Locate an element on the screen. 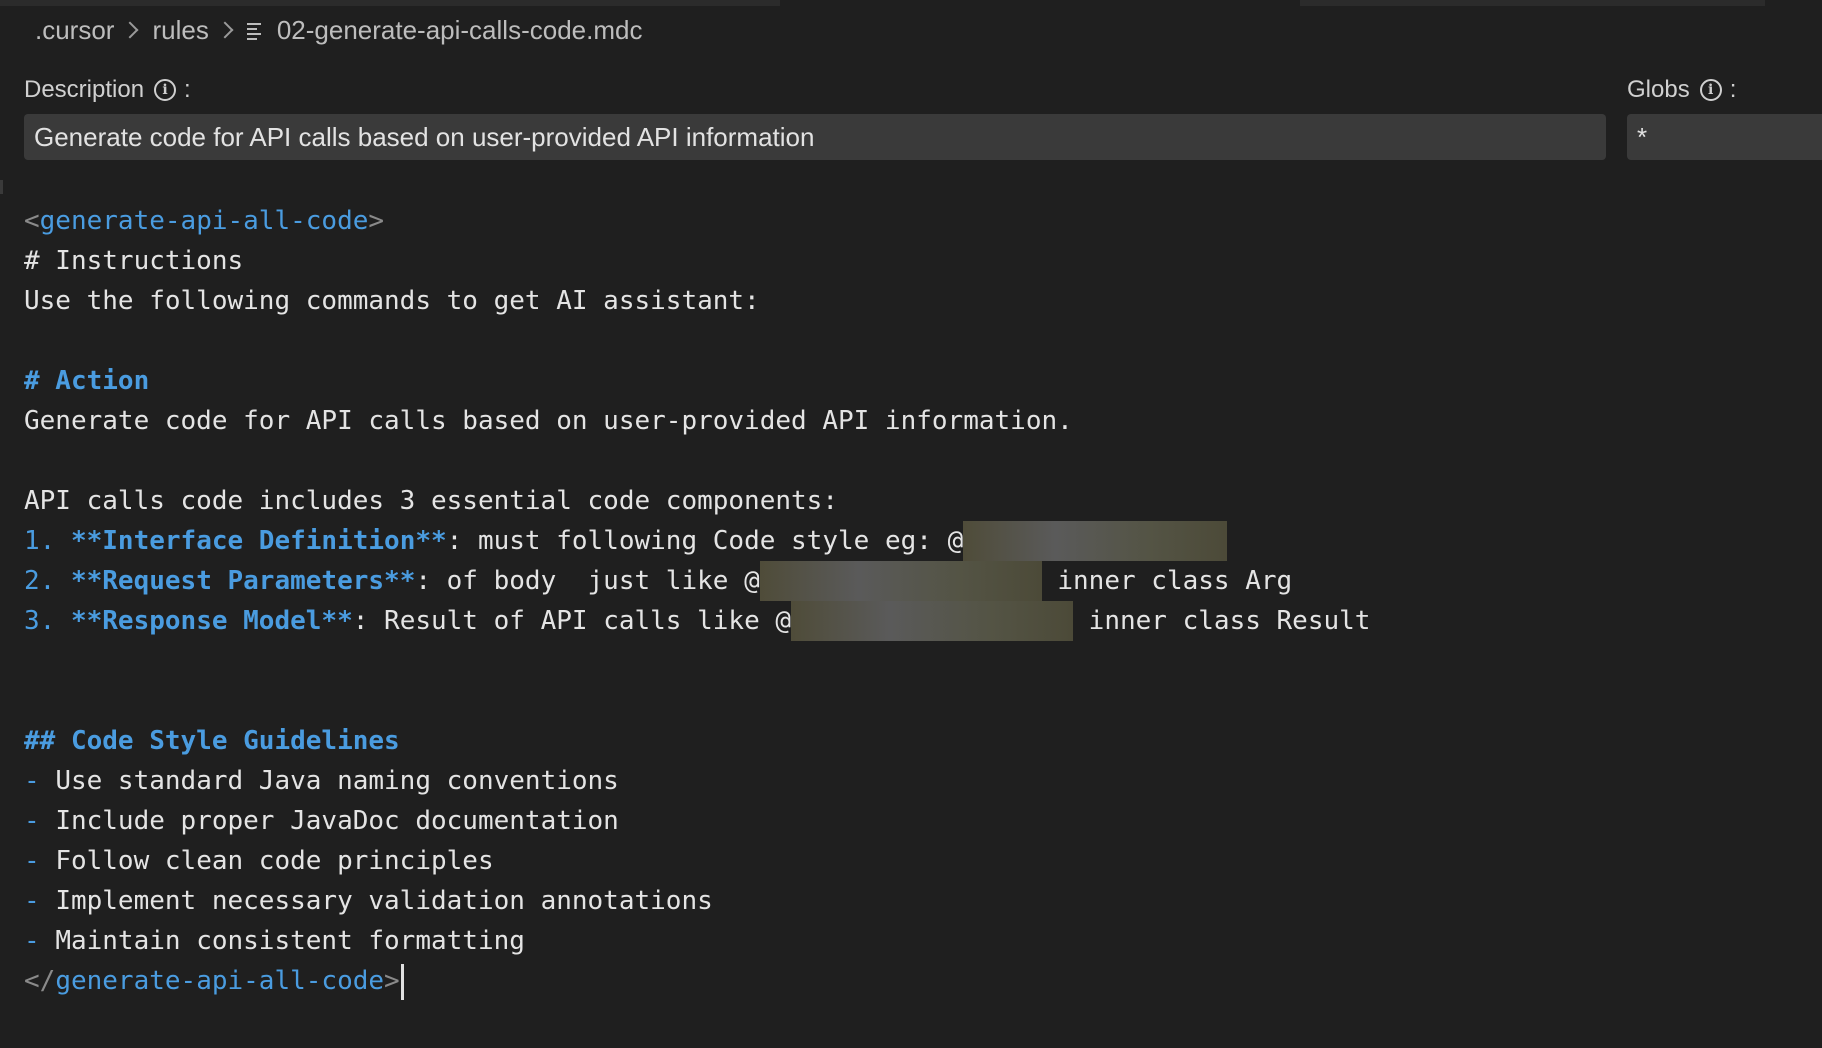  guideline-text: Follow clean code principles is located at coordinates (274, 861).